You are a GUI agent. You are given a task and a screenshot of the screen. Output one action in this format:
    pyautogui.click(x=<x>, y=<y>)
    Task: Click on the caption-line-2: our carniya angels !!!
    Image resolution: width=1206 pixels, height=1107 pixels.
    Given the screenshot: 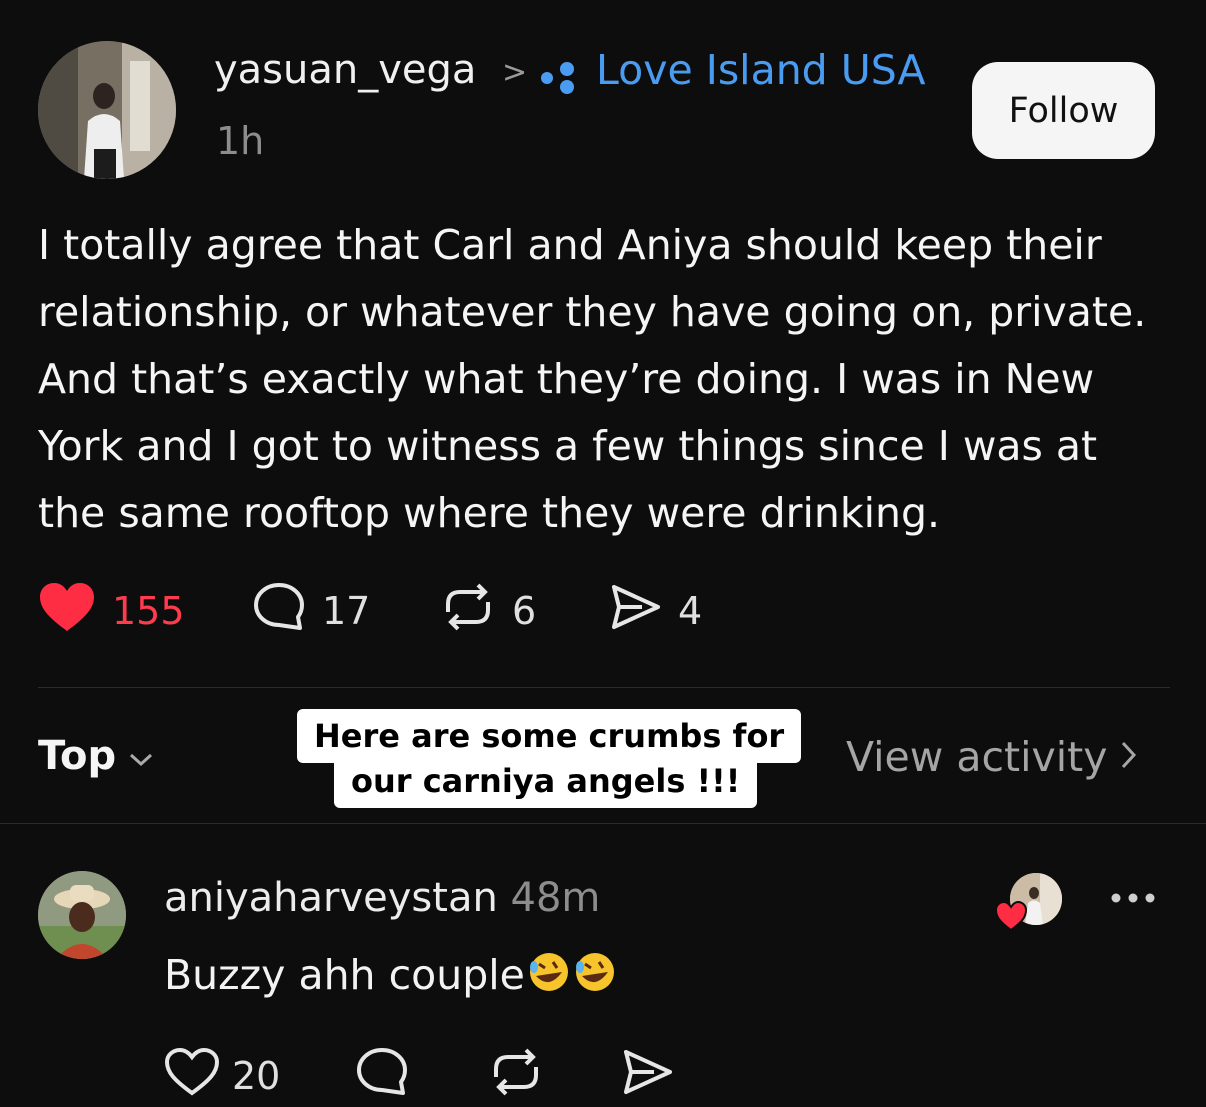 What is the action you would take?
    pyautogui.click(x=546, y=781)
    